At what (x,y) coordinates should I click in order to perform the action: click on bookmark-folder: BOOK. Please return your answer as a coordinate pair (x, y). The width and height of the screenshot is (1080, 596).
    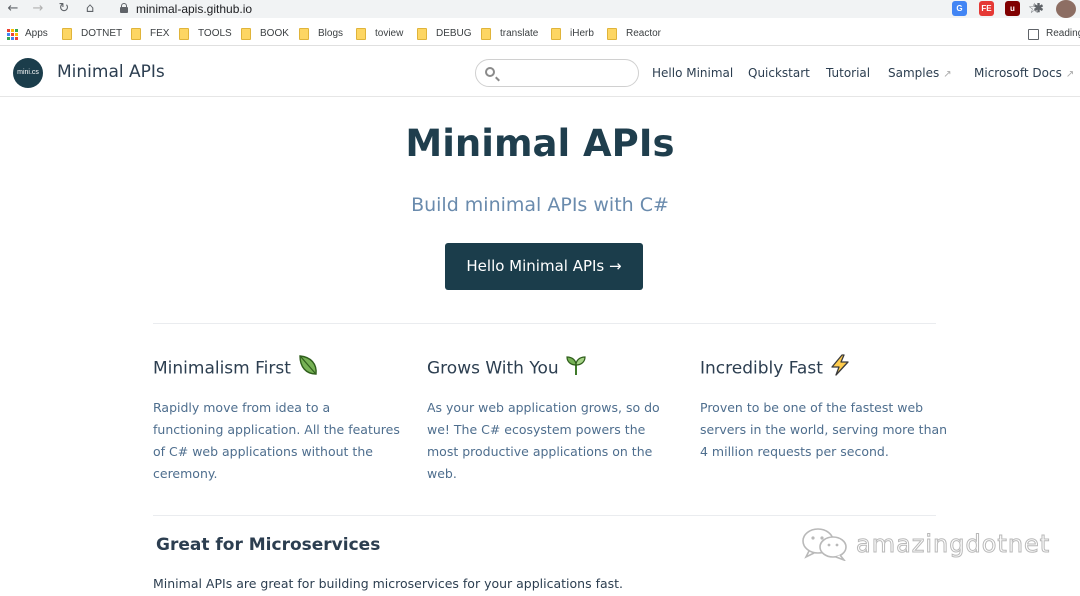
    Looking at the image, I should click on (265, 34).